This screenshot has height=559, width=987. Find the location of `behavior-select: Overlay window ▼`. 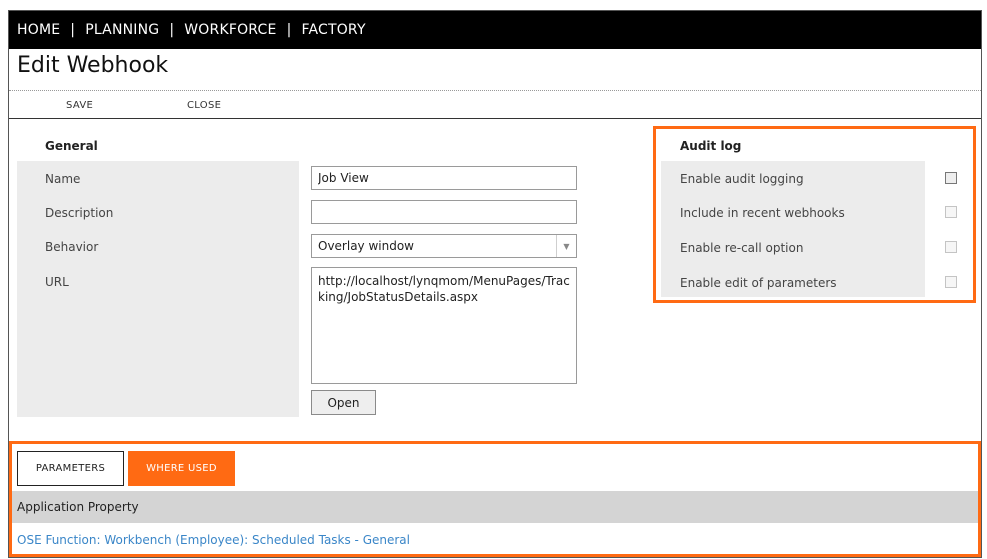

behavior-select: Overlay window ▼ is located at coordinates (444, 246).